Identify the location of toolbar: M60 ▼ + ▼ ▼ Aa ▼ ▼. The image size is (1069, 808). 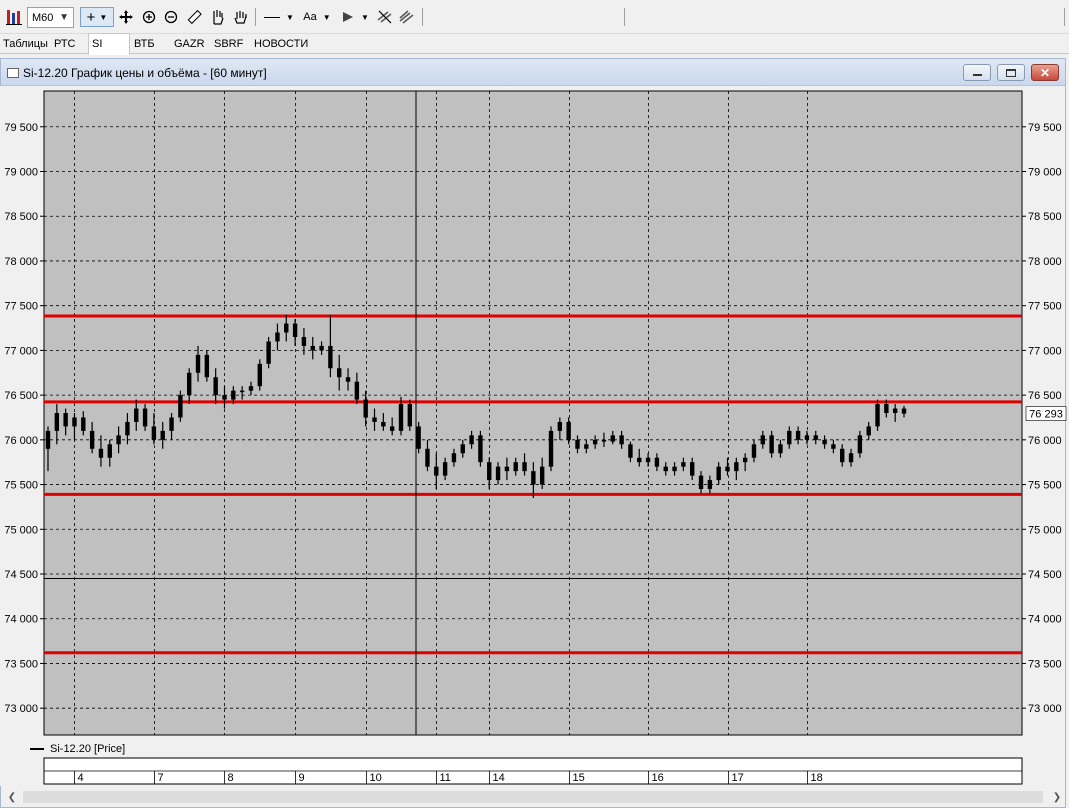
(534, 17).